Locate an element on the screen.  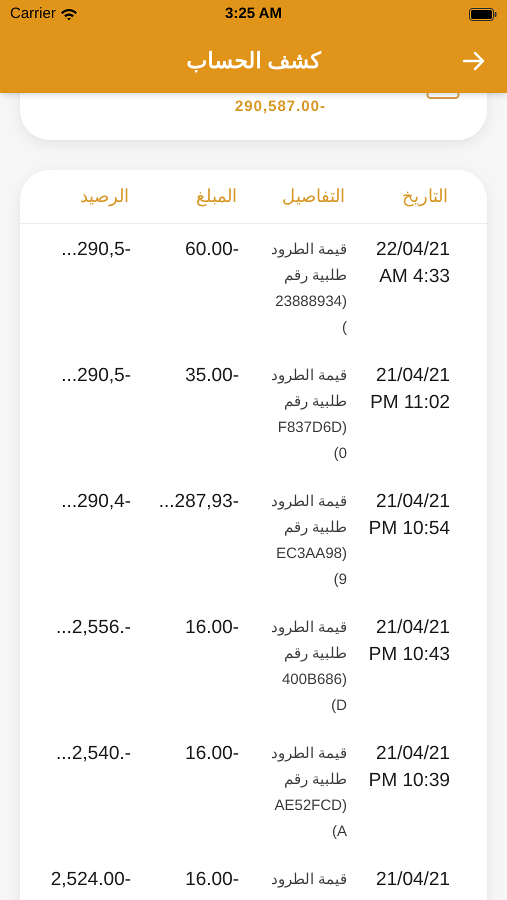
date-cell-text: 21/04/21 PM 11:02 is located at coordinates (409, 389).